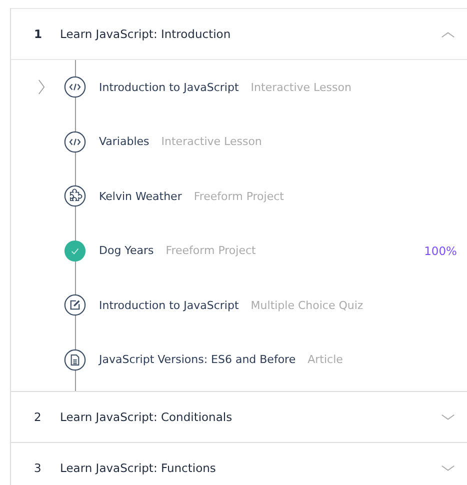 The height and width of the screenshot is (485, 467). Describe the element at coordinates (39, 34) in the screenshot. I see `section-number: 1` at that location.